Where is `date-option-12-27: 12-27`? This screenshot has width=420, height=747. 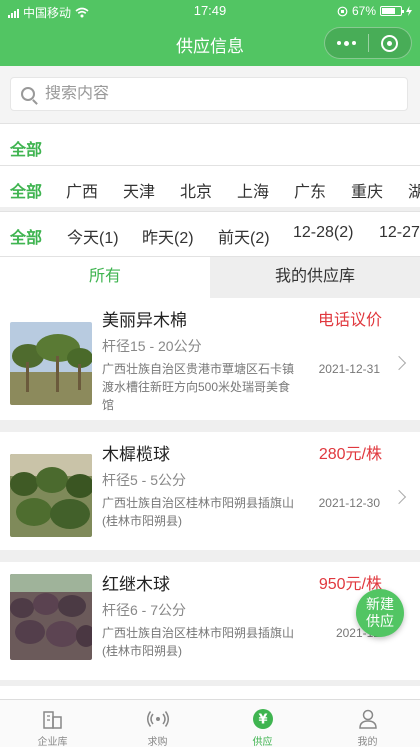 date-option-12-27: 12-27 is located at coordinates (399, 233).